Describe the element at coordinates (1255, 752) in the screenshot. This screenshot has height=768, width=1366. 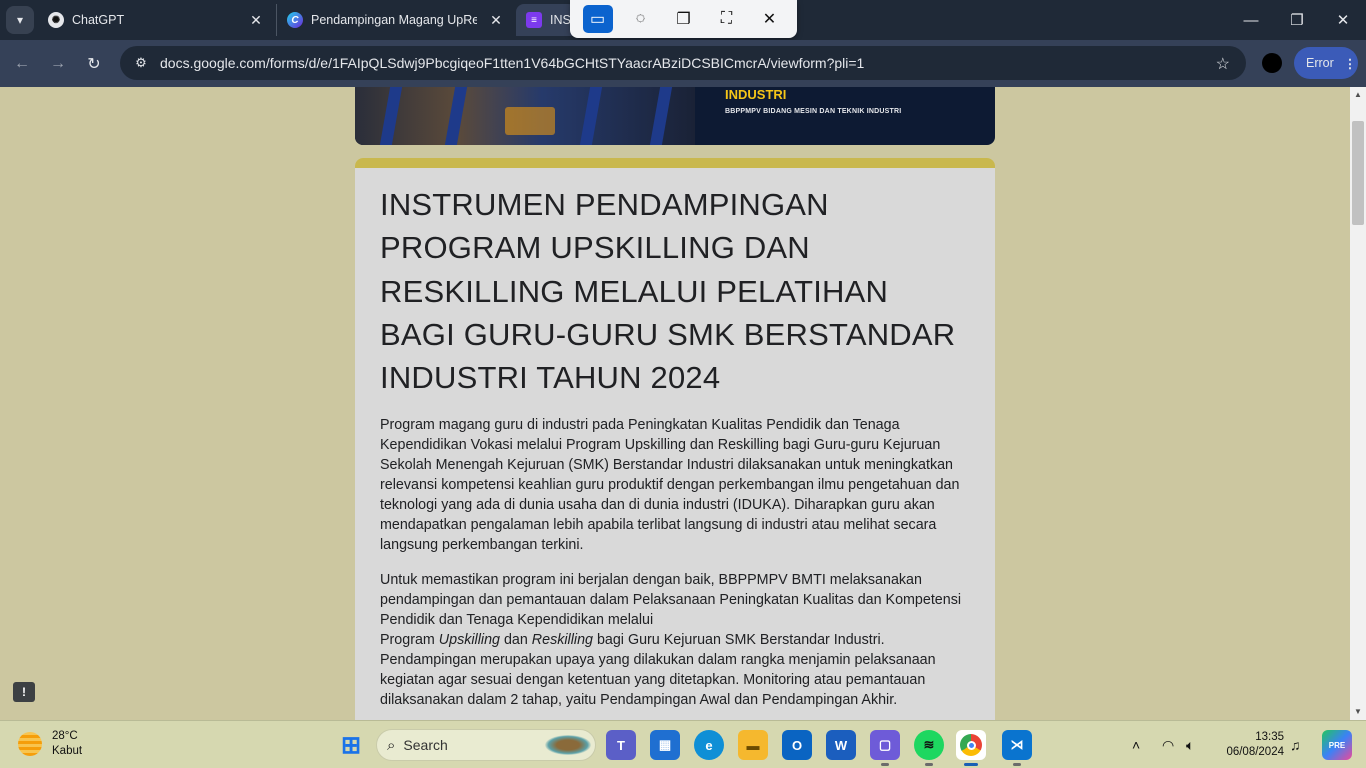
I see `clock-date: 06/08/2024` at that location.